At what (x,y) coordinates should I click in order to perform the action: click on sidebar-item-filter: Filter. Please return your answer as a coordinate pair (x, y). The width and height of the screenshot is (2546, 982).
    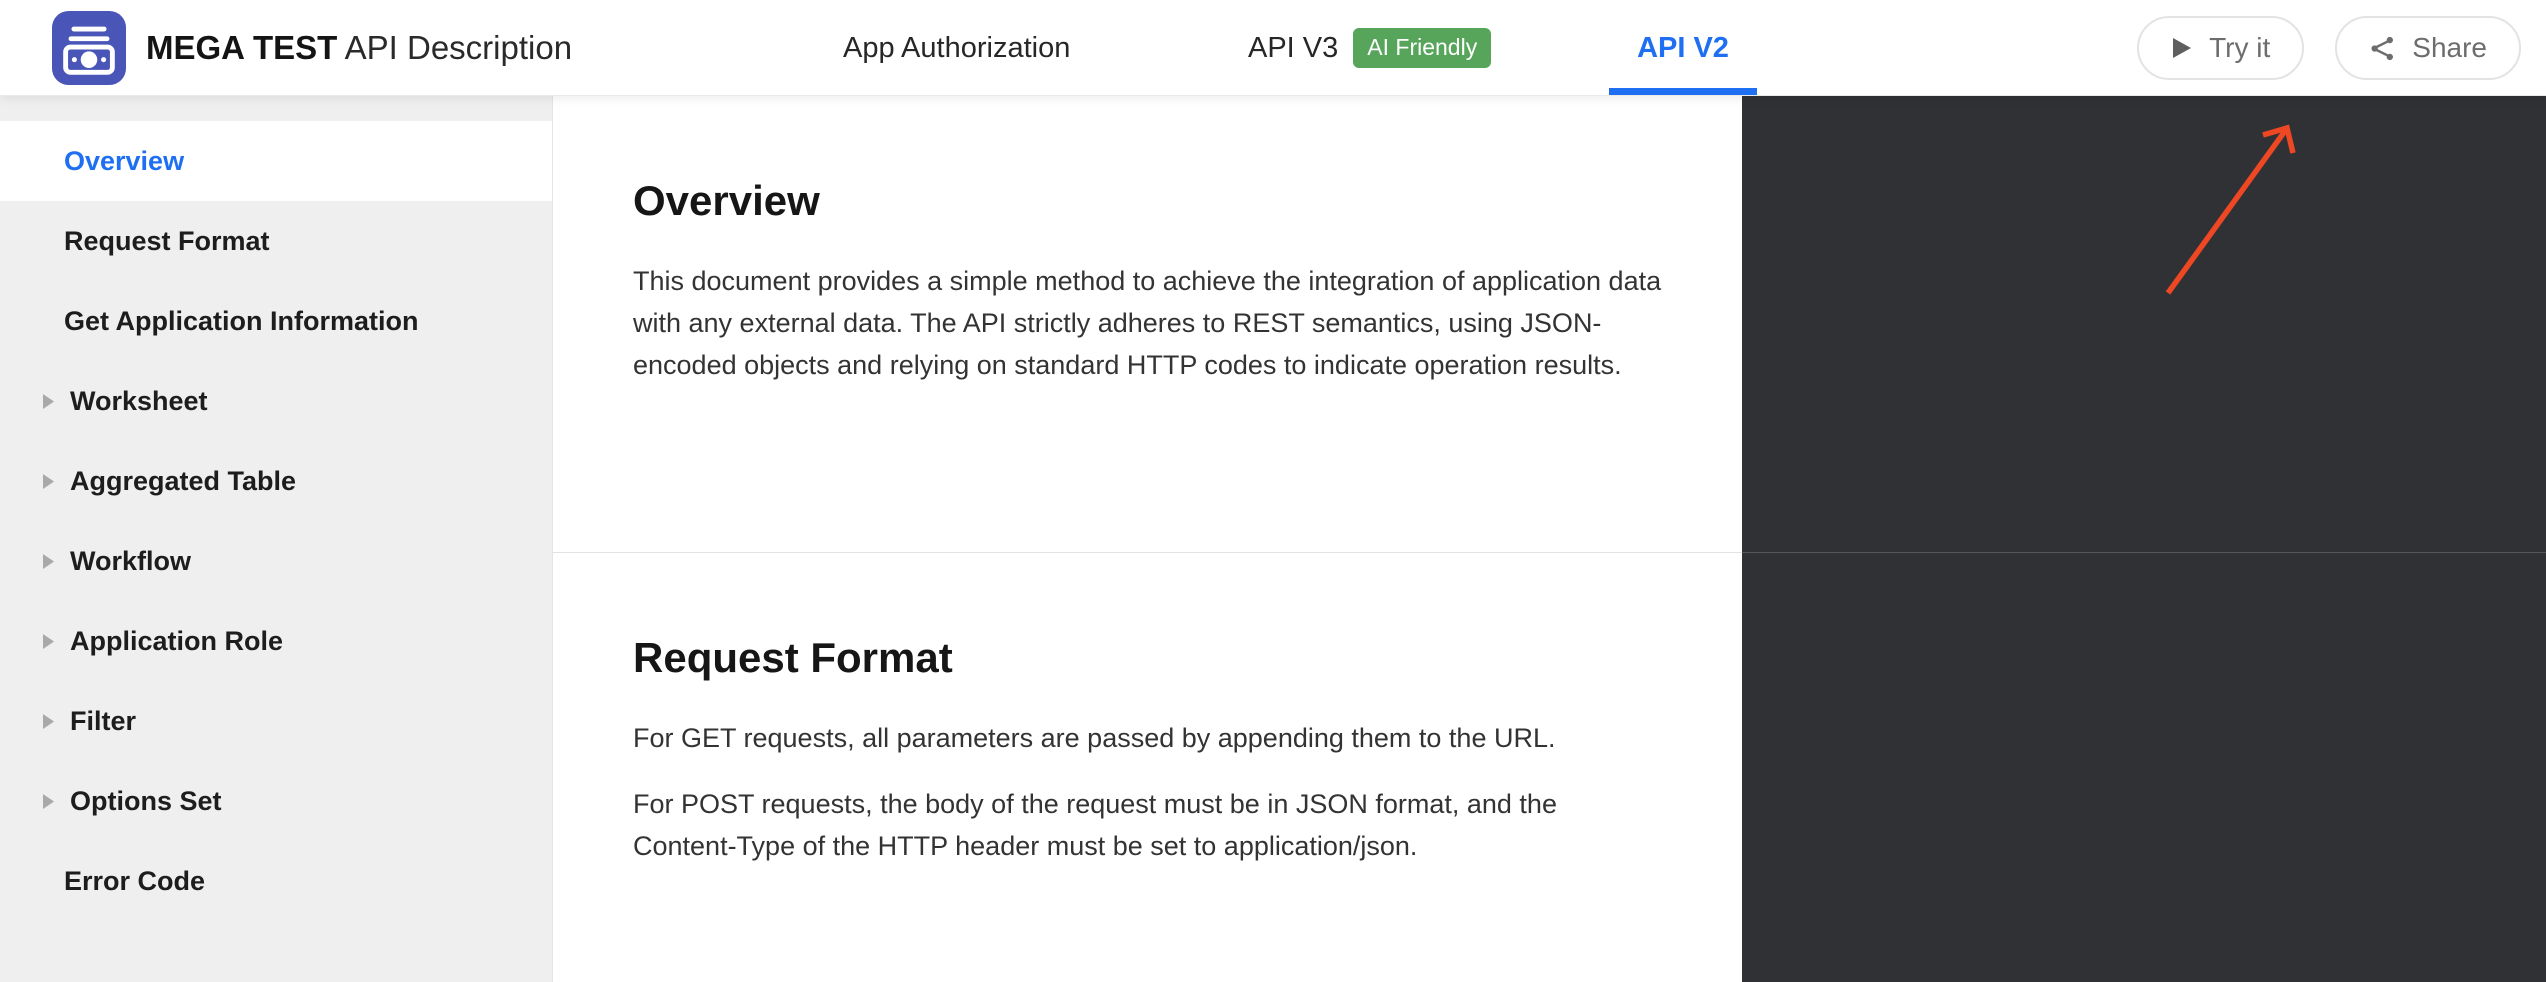
    Looking at the image, I should click on (276, 721).